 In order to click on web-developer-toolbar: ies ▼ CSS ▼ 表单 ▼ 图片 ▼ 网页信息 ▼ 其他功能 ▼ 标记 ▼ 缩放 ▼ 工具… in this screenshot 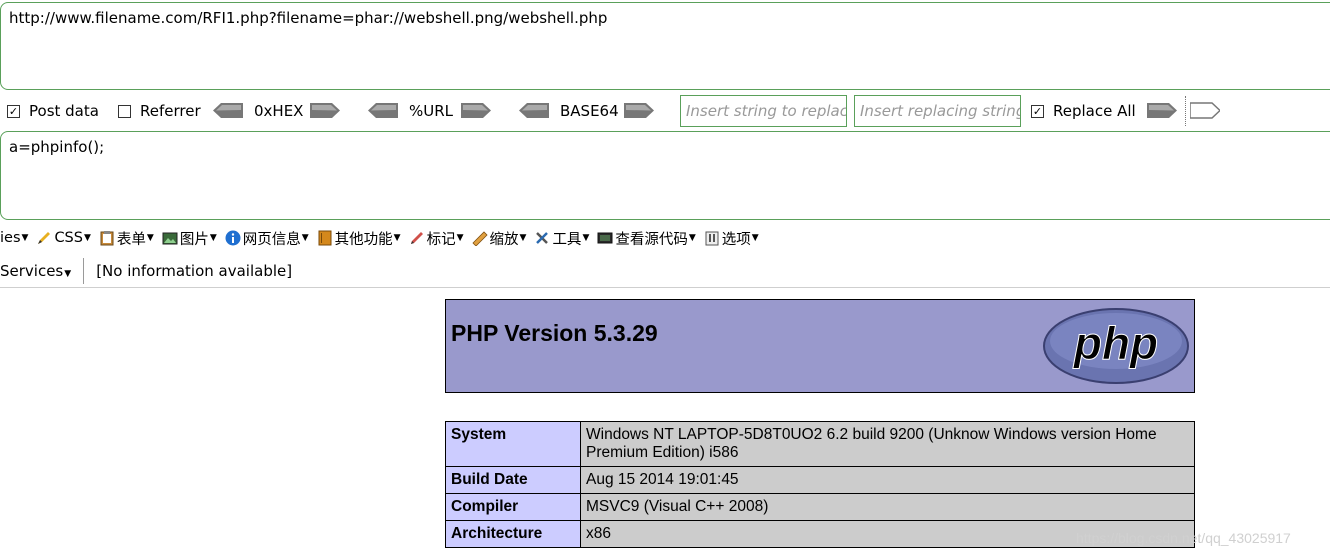, I will do `click(665, 238)`.